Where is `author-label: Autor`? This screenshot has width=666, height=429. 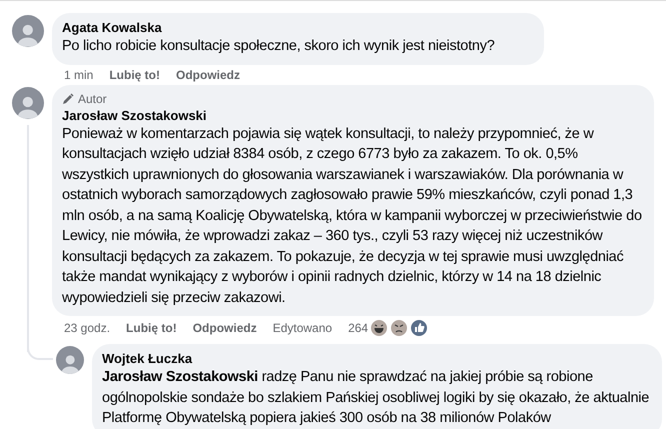 author-label: Autor is located at coordinates (92, 98).